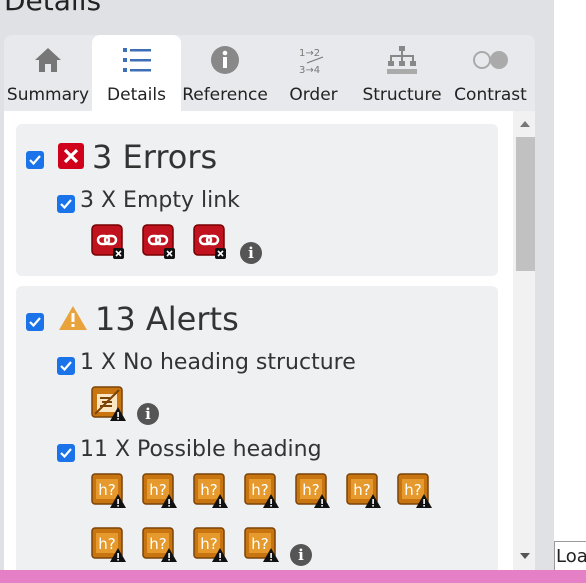  I want to click on alerts-checkbox, so click(35, 322).